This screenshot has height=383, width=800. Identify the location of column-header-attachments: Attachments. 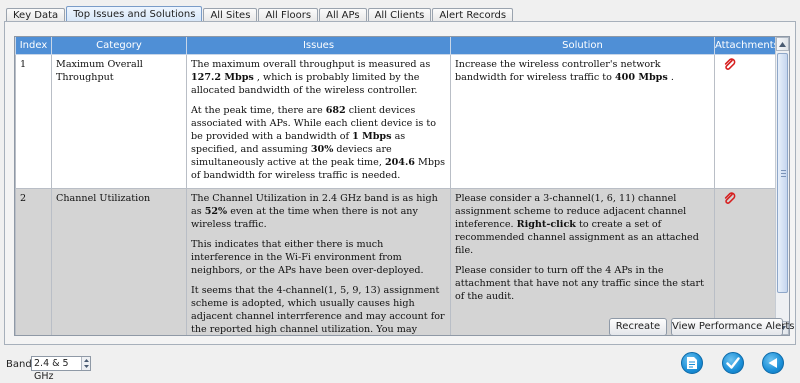
(746, 46).